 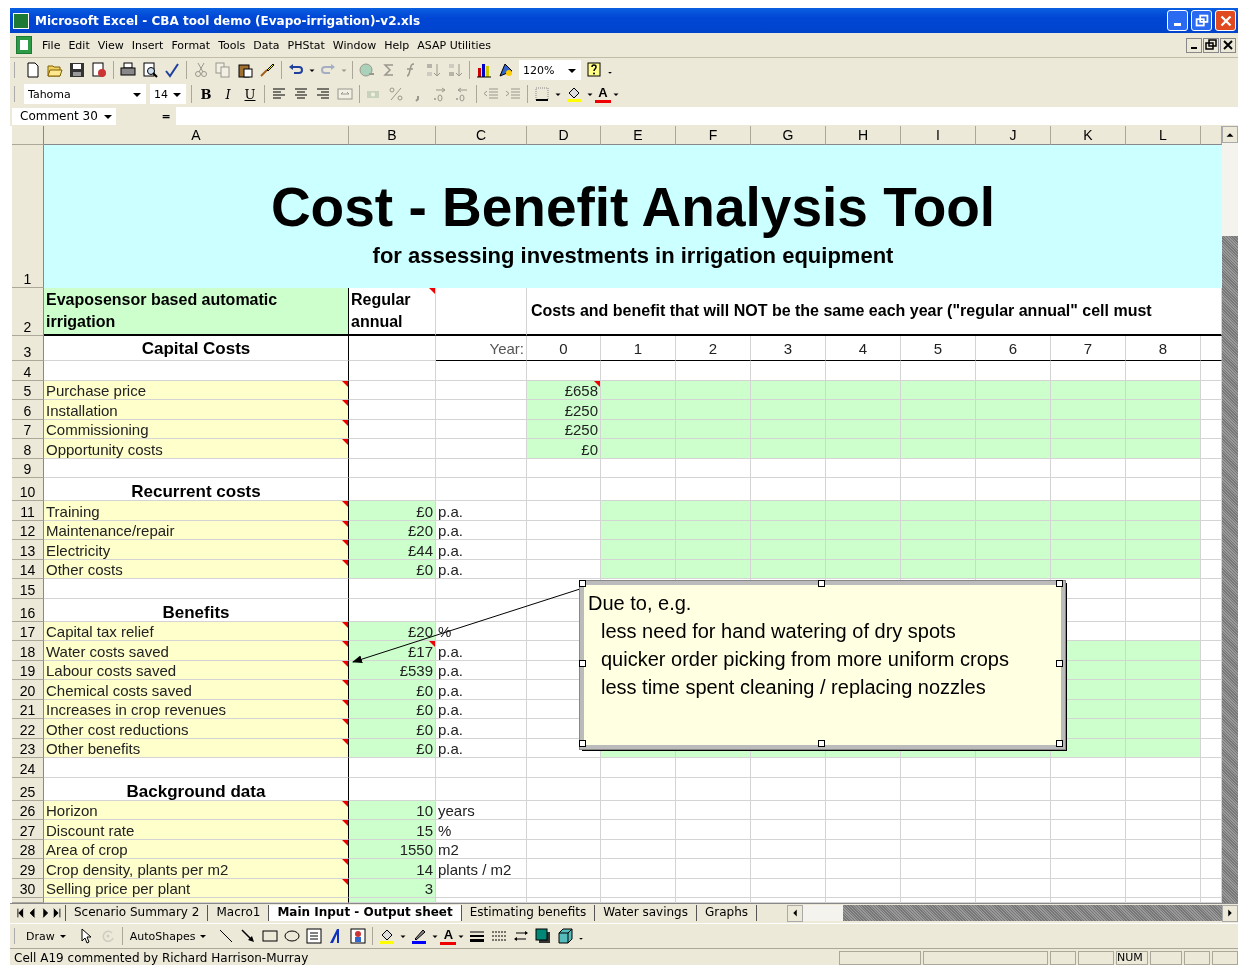 What do you see at coordinates (550, 70) in the screenshot?
I see `zoom-dropdown: 120%` at bounding box center [550, 70].